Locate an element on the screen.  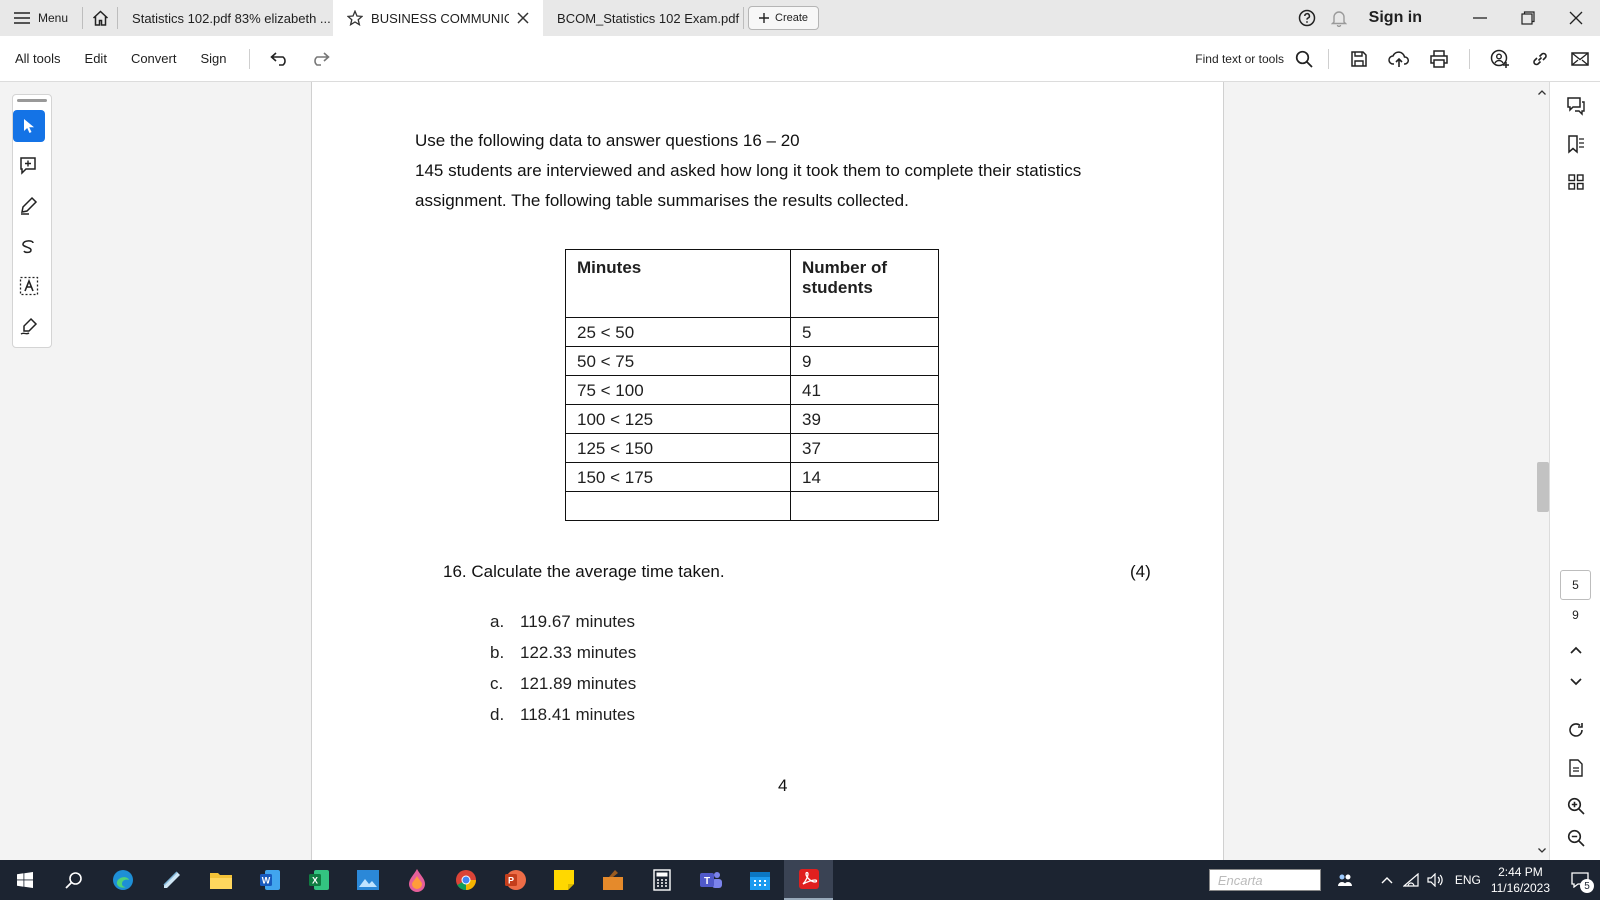
powerpoint-app-icon: P is located at coordinates (514, 880).